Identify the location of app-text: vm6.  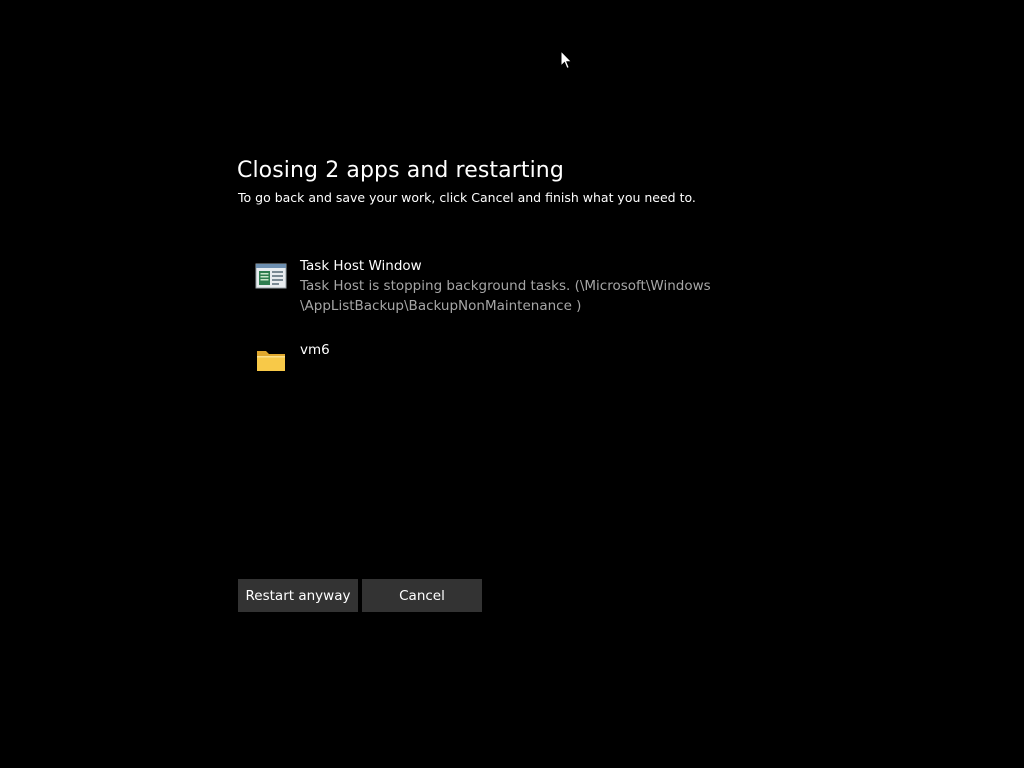
(315, 350).